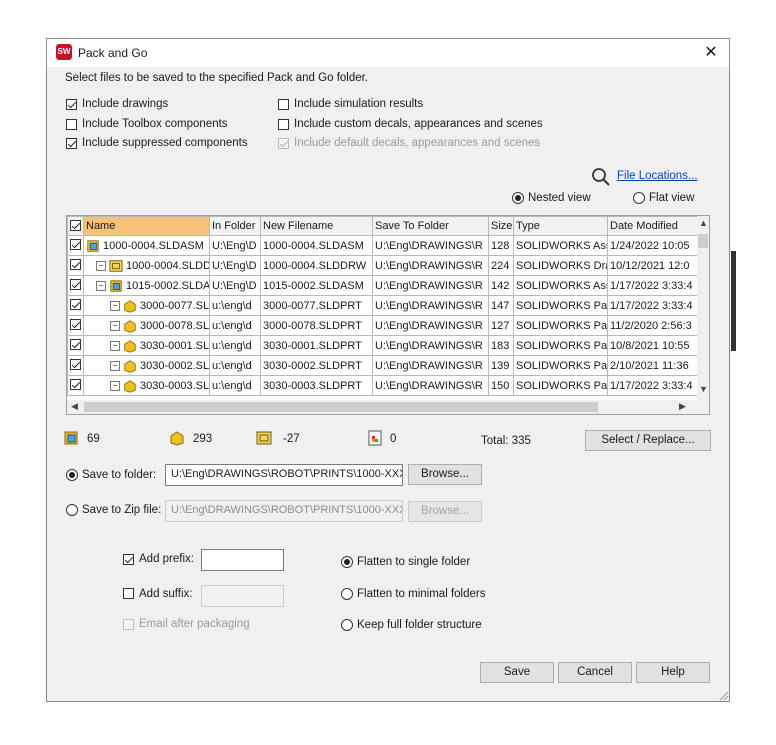 The height and width of the screenshot is (745, 776). What do you see at coordinates (316, 265) in the screenshot?
I see `new-filename-cell: 1000-0004.SLDDRW` at bounding box center [316, 265].